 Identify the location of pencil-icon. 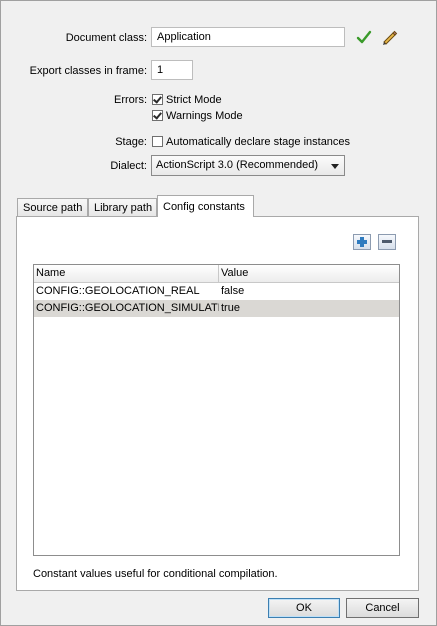
(389, 37).